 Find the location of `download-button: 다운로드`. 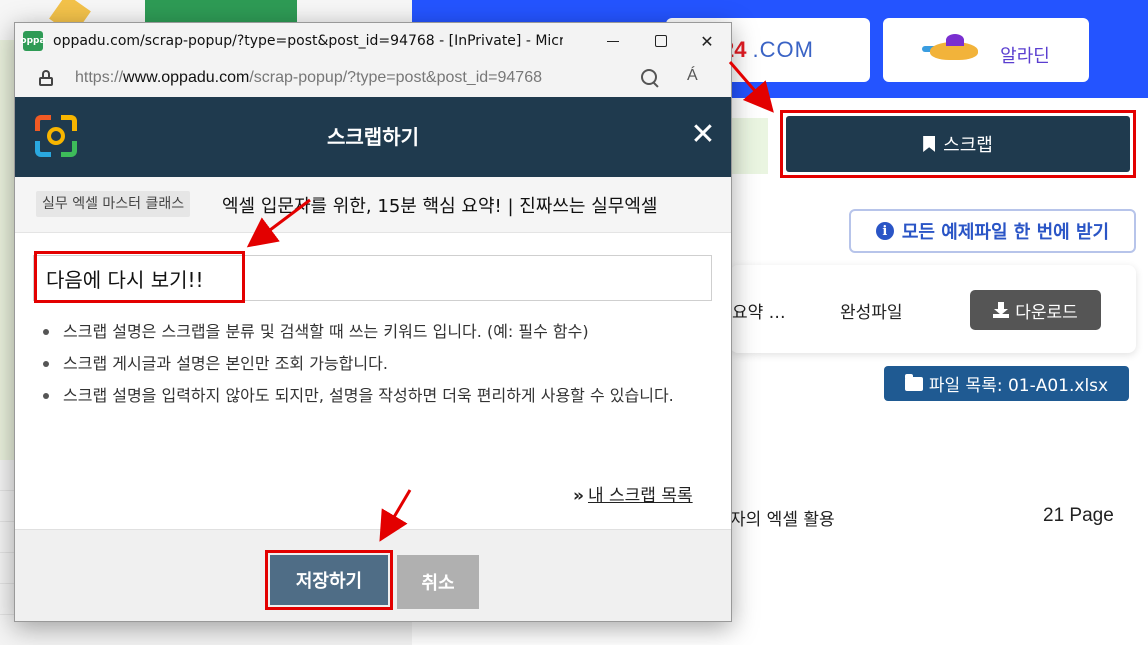

download-button: 다운로드 is located at coordinates (1035, 310).